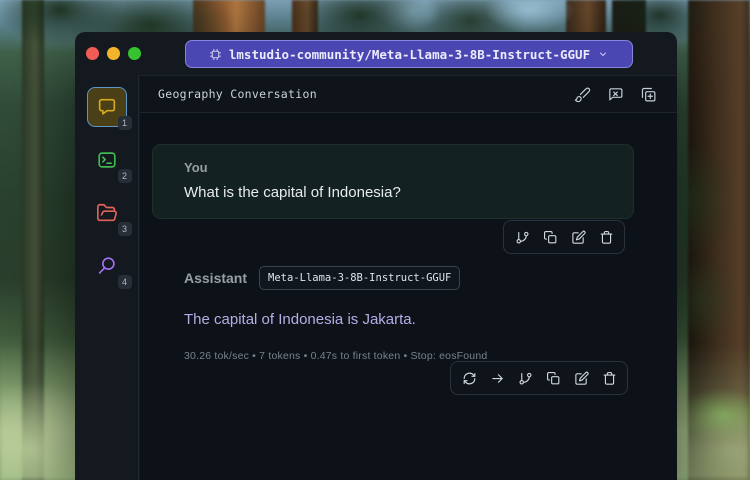 Image resolution: width=750 pixels, height=480 pixels. What do you see at coordinates (196, 167) in the screenshot?
I see `user-role-label: You` at bounding box center [196, 167].